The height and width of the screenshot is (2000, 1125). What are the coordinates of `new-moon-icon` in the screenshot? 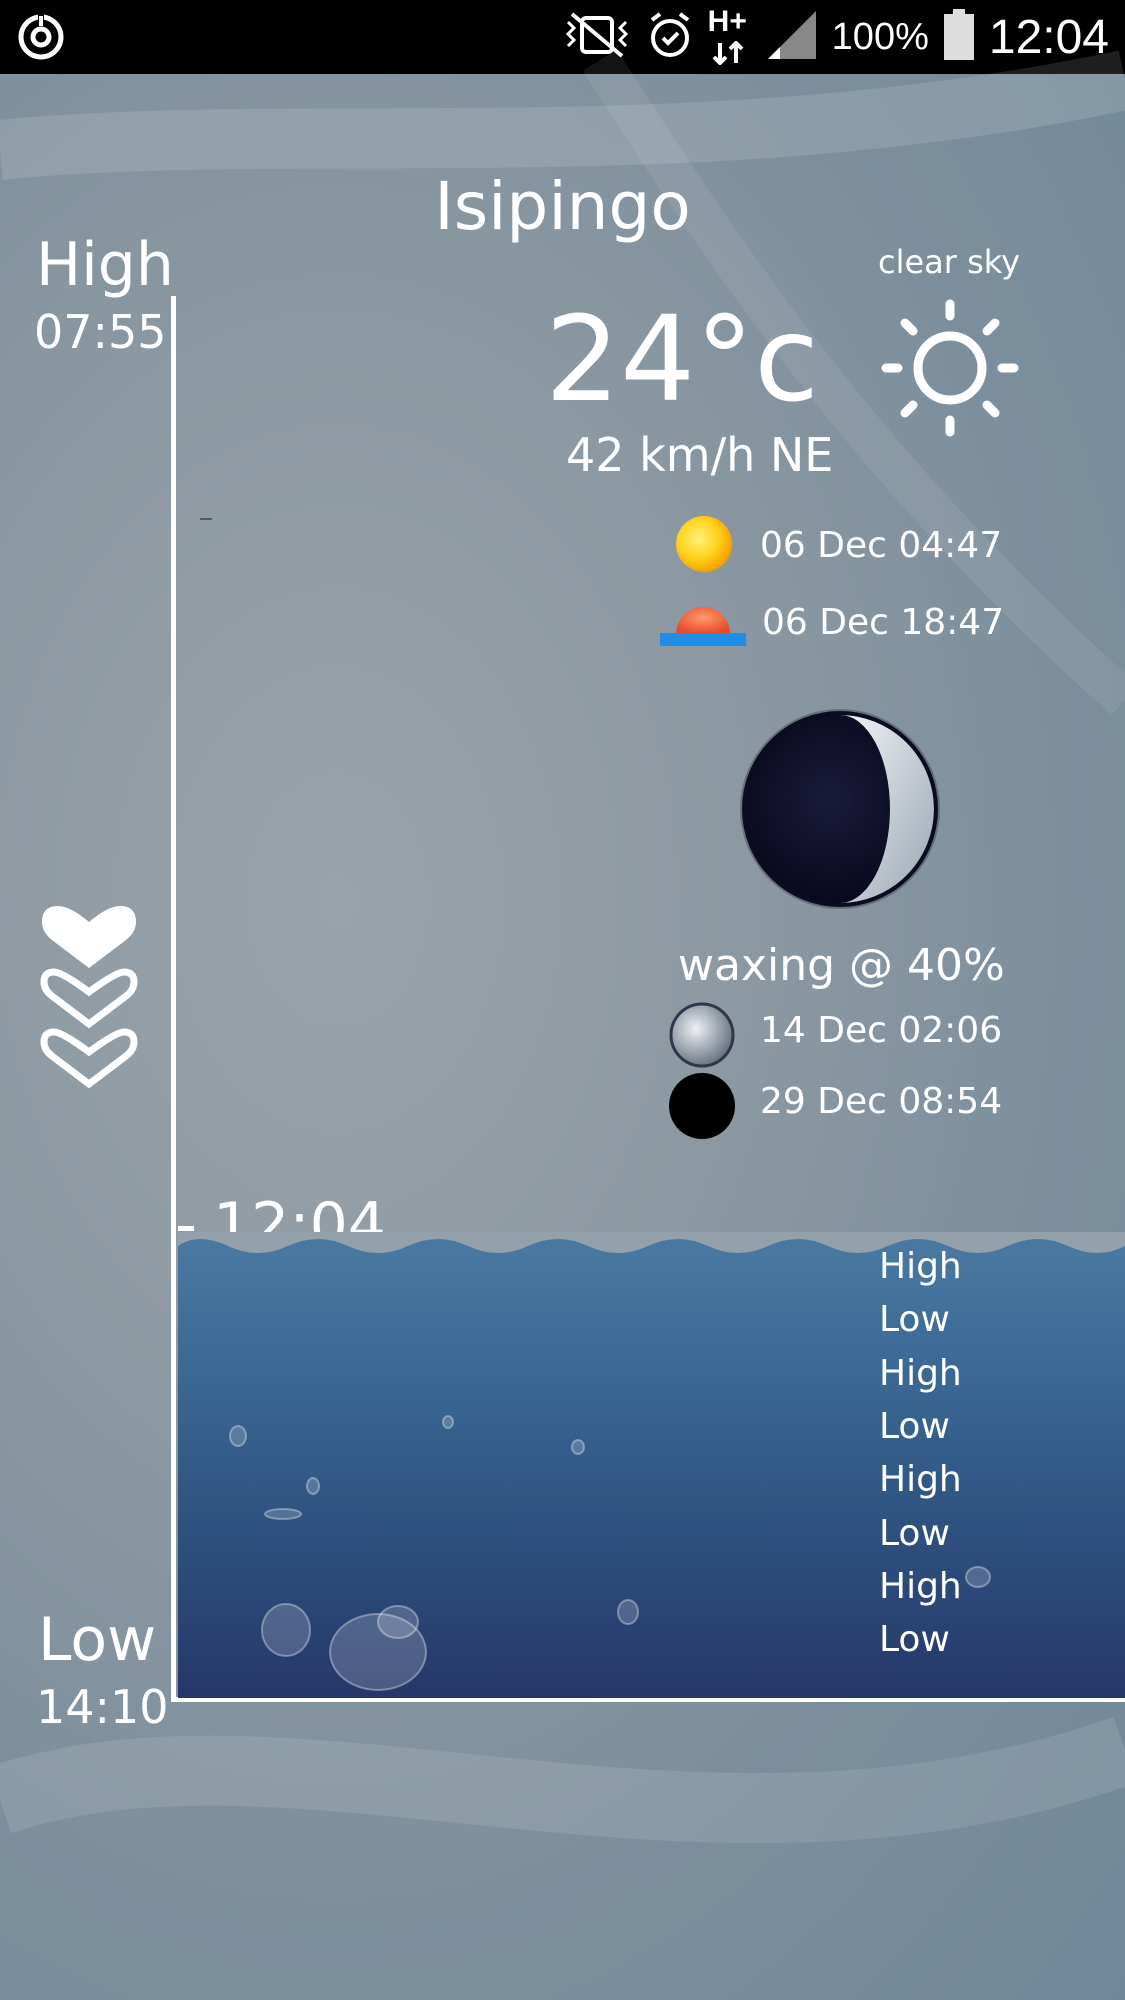 It's located at (702, 1108).